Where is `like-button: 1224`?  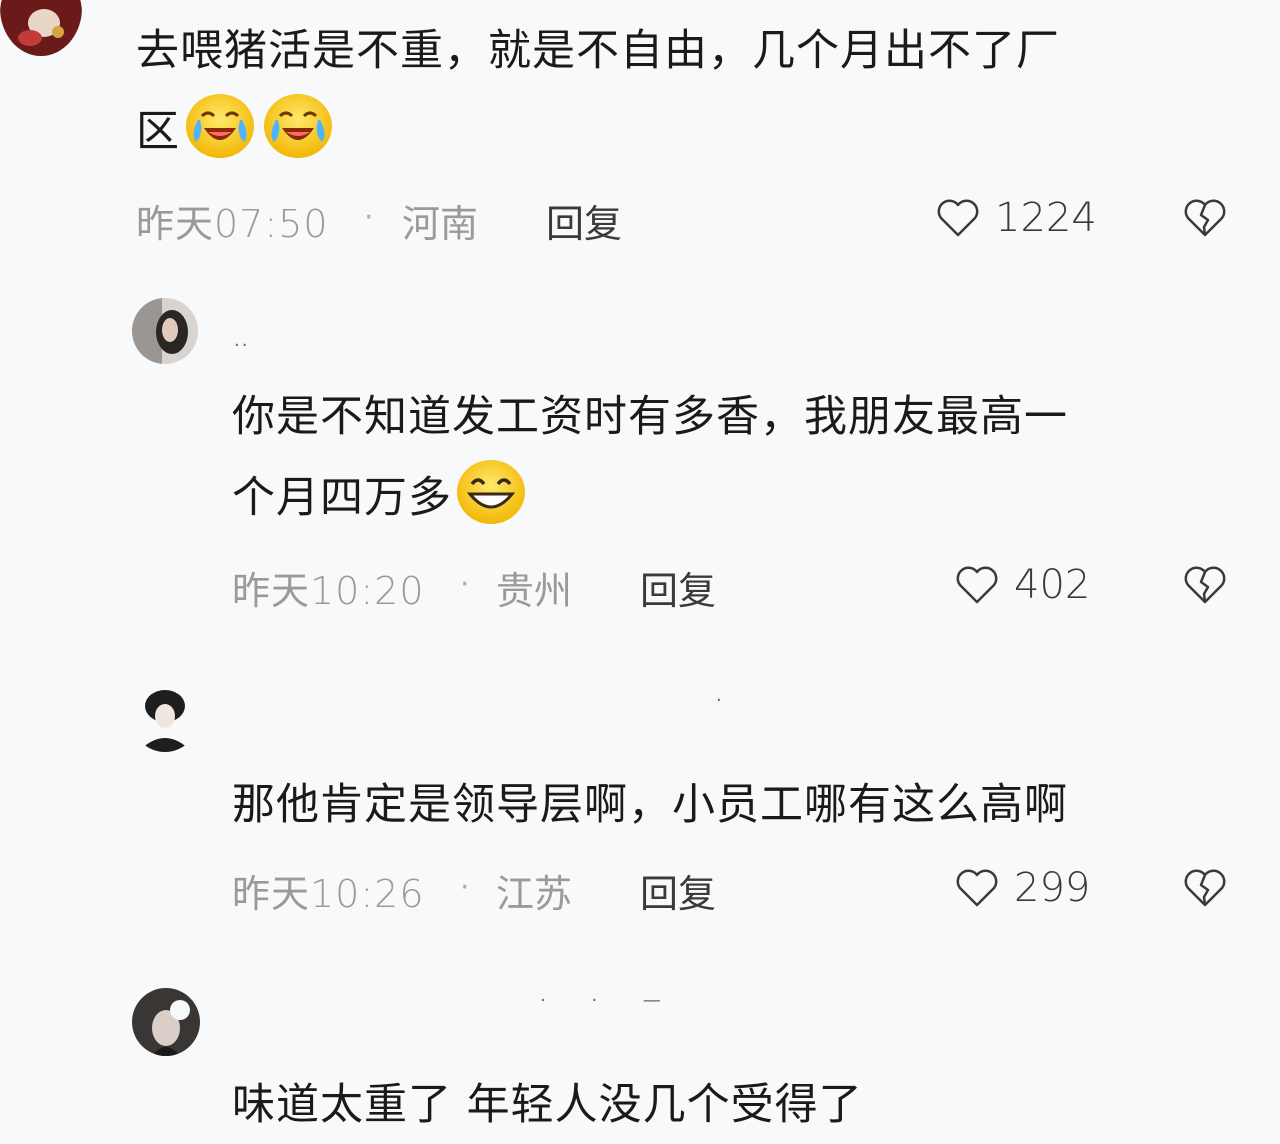
like-button: 1224 is located at coordinates (1016, 218).